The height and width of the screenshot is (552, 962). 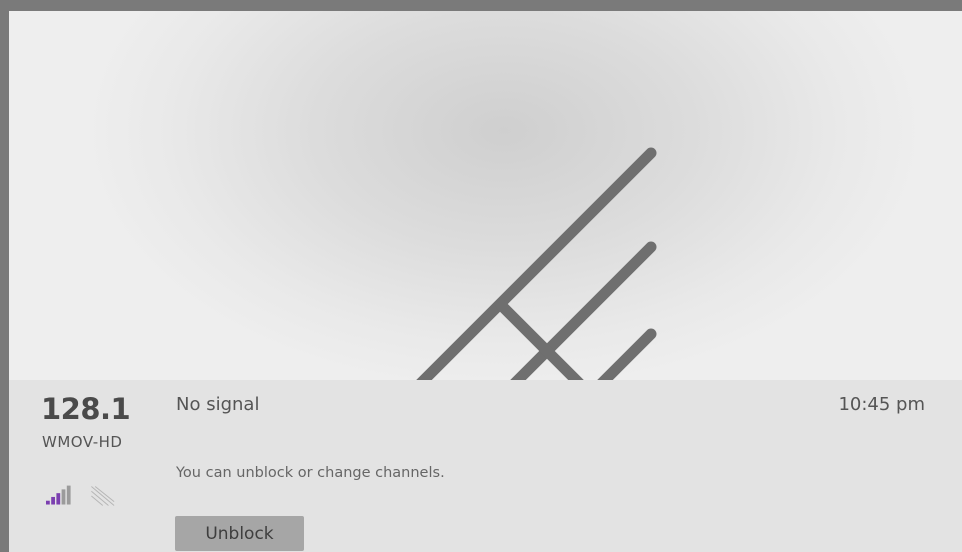 What do you see at coordinates (86, 409) in the screenshot?
I see `channel-number: 128.1` at bounding box center [86, 409].